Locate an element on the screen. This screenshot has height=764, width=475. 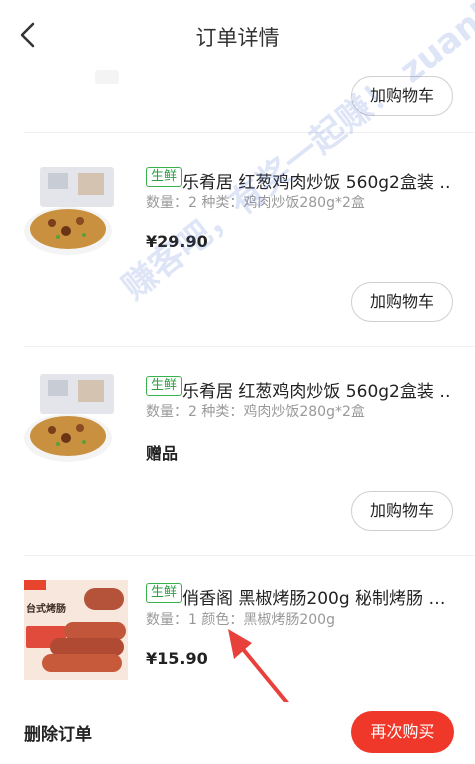
product-price: ¥15.90 is located at coordinates (177, 658).